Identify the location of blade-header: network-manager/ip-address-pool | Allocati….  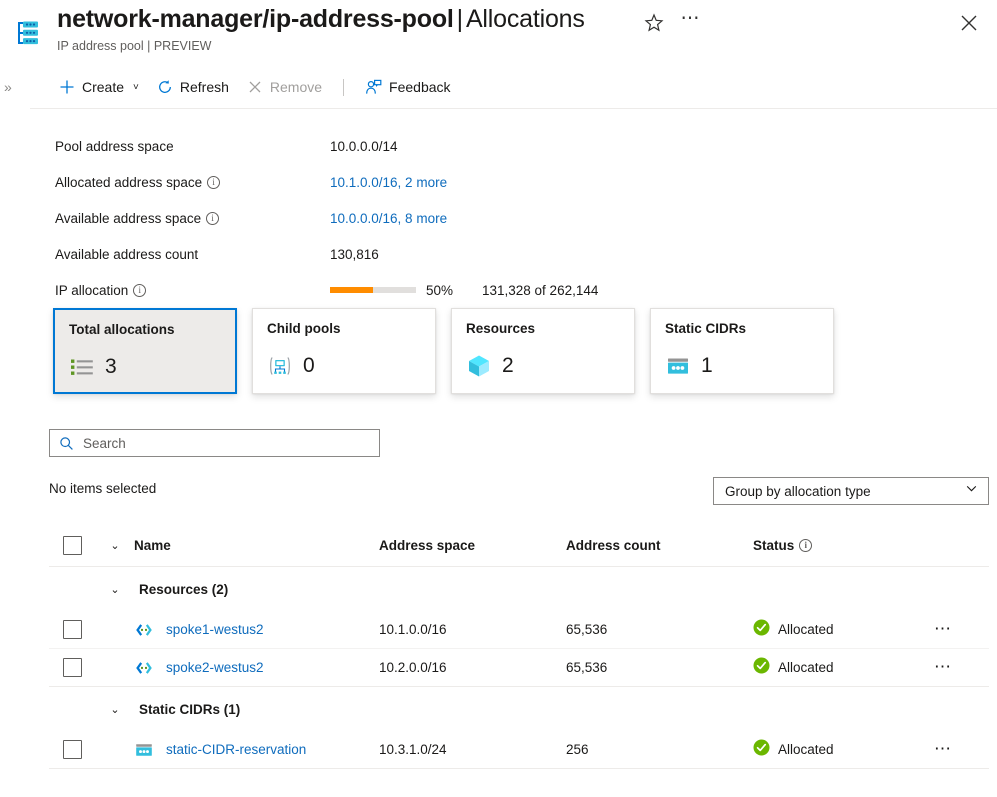
(498, 33).